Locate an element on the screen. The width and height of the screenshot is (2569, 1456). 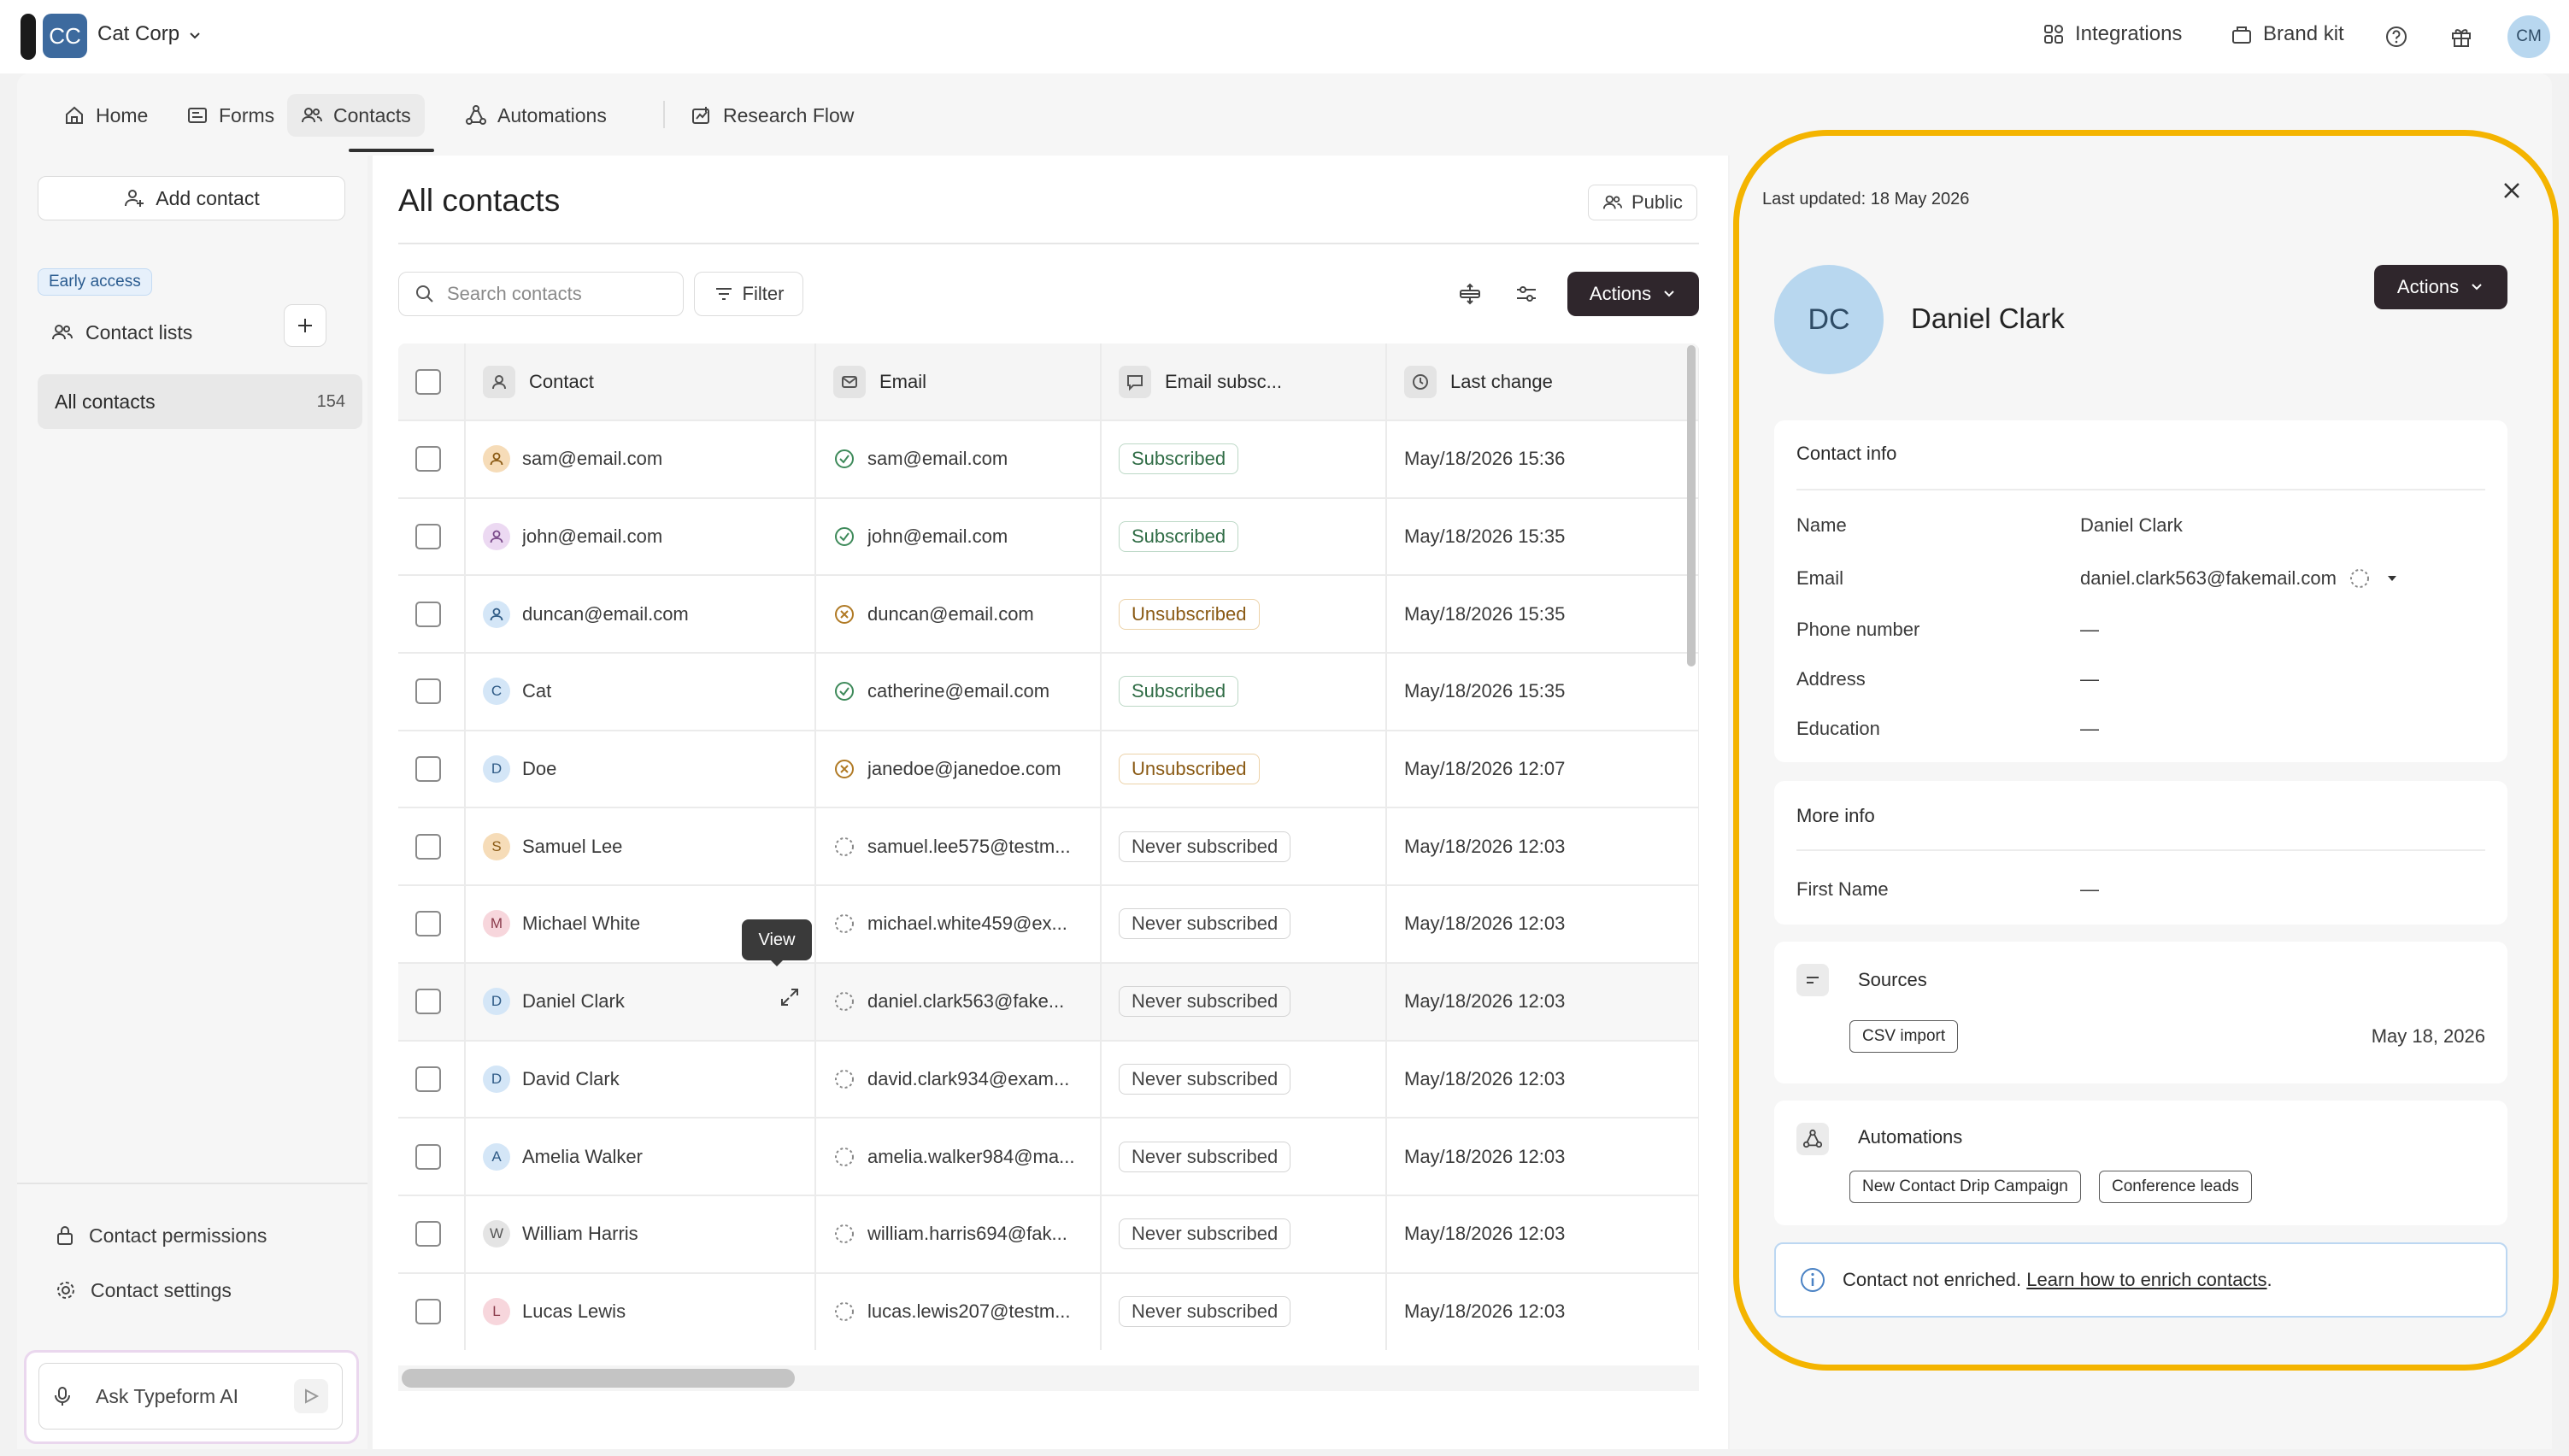
enrich-learn-link: Learn how to enrich contacts is located at coordinates (2146, 1279).